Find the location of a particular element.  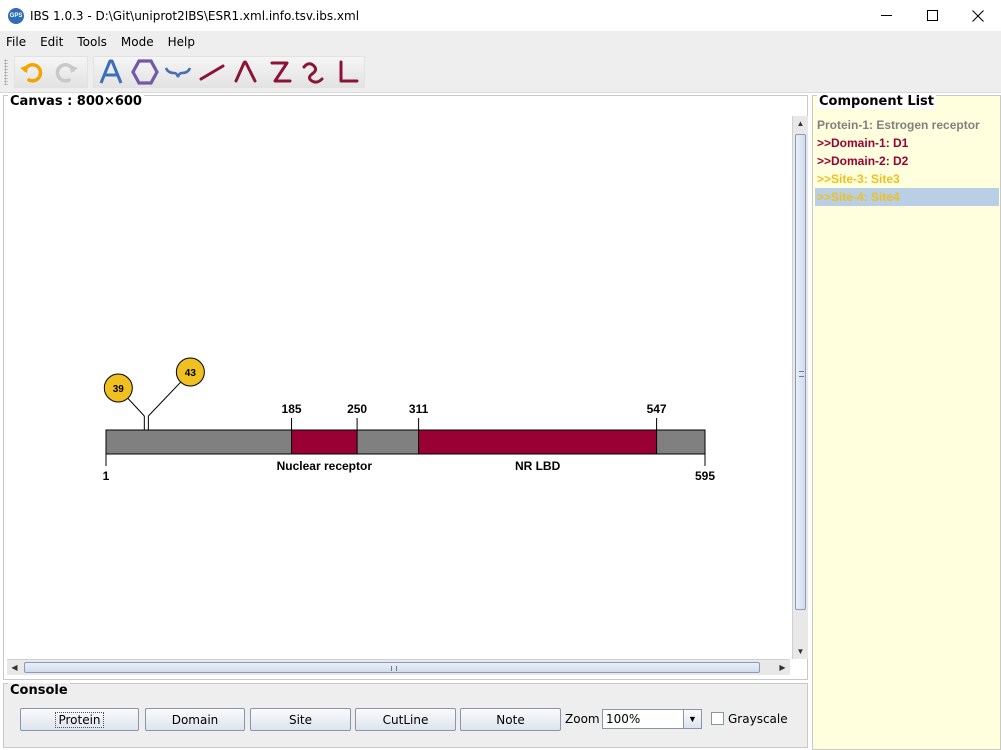

l-shape-tool-icon is located at coordinates (349, 71).